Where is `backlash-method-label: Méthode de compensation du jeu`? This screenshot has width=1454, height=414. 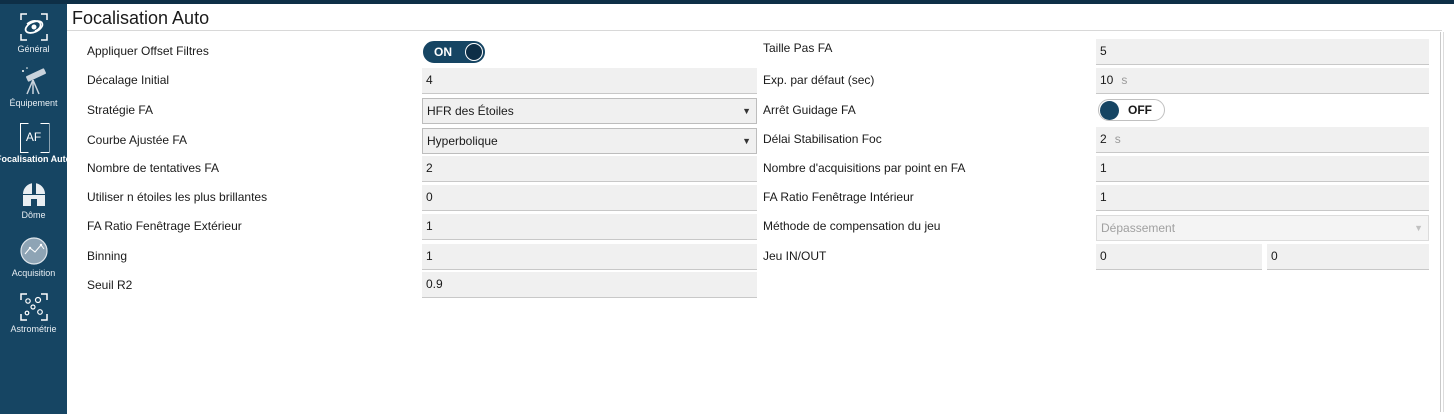
backlash-method-label: Méthode de compensation du jeu is located at coordinates (852, 226).